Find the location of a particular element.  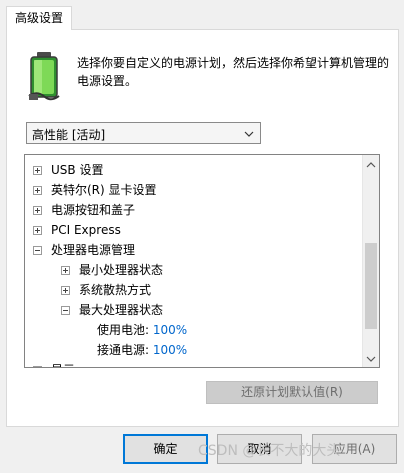

watermark-text: CSDN @长不大的大头 is located at coordinates (269, 451).